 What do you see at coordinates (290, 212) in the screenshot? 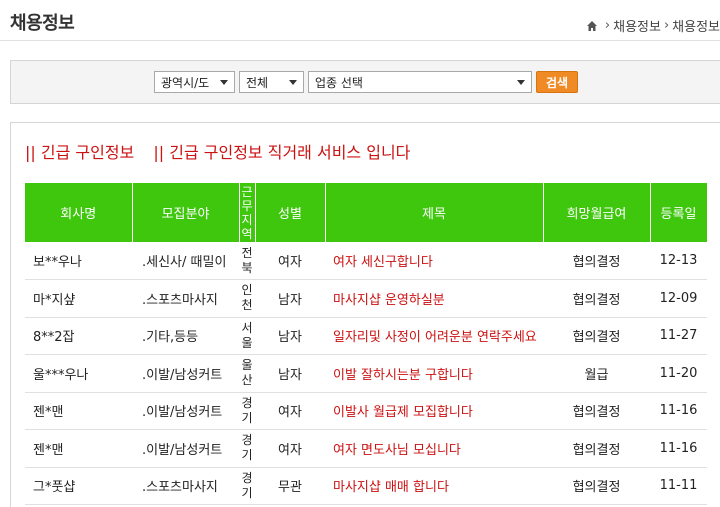
I see `column-header-gender: 성별` at bounding box center [290, 212].